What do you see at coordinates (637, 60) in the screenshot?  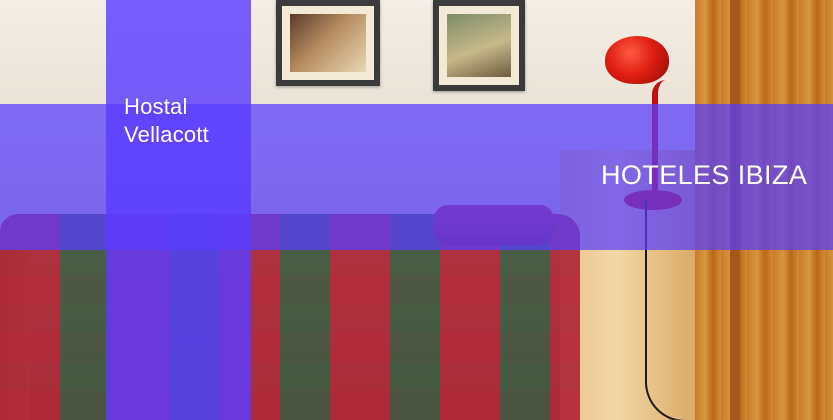 I see `lamp-shade` at bounding box center [637, 60].